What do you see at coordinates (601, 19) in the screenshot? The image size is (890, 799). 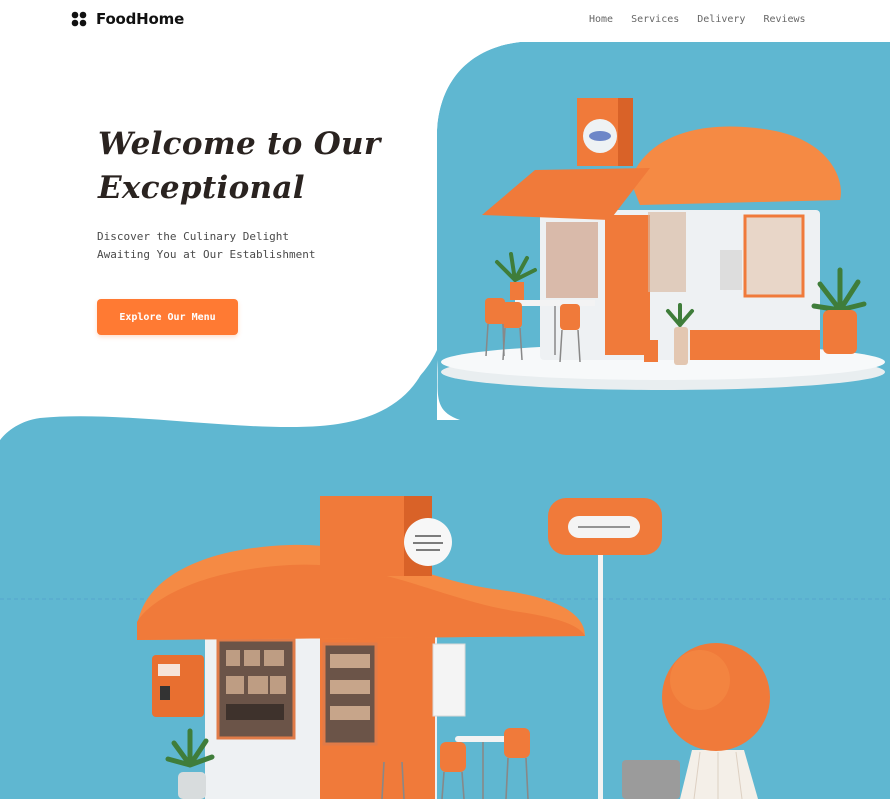 I see `nav-home: Home` at bounding box center [601, 19].